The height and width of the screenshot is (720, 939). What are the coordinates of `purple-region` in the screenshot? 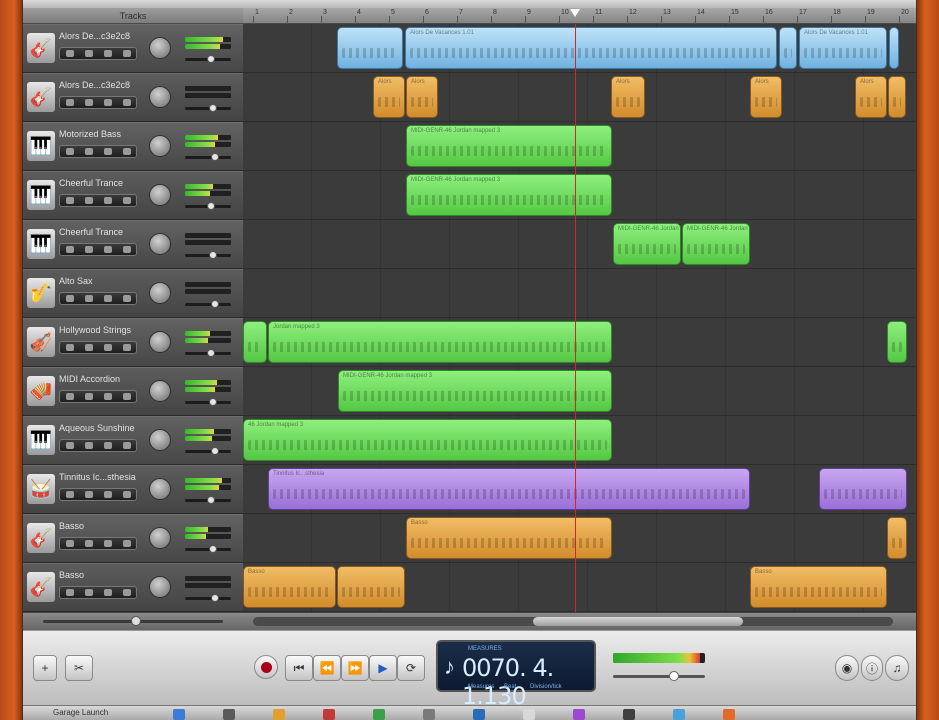 It's located at (863, 489).